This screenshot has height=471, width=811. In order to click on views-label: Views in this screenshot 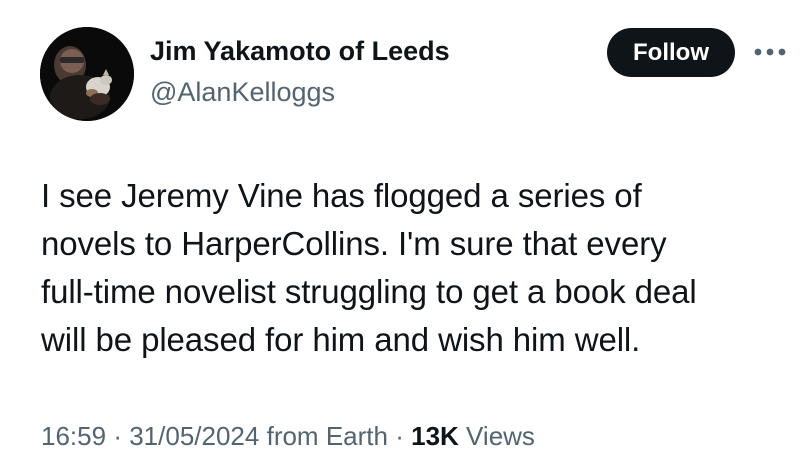, I will do `click(500, 436)`.